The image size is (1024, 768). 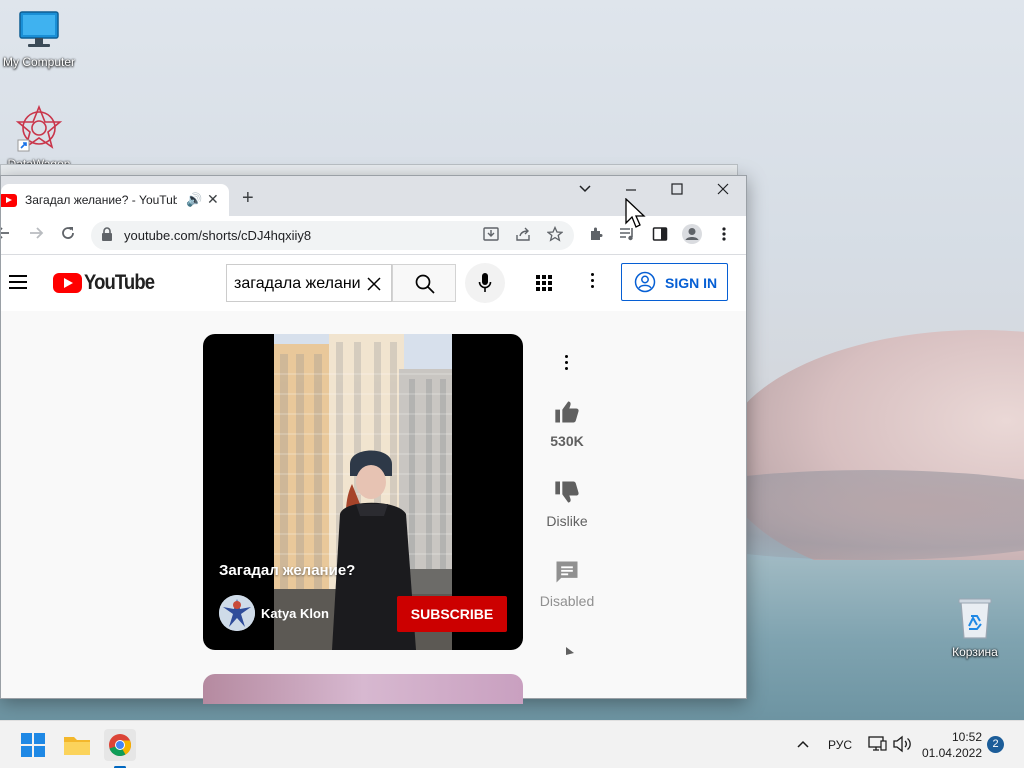 I want to click on search-box: загадала желани, so click(x=309, y=283).